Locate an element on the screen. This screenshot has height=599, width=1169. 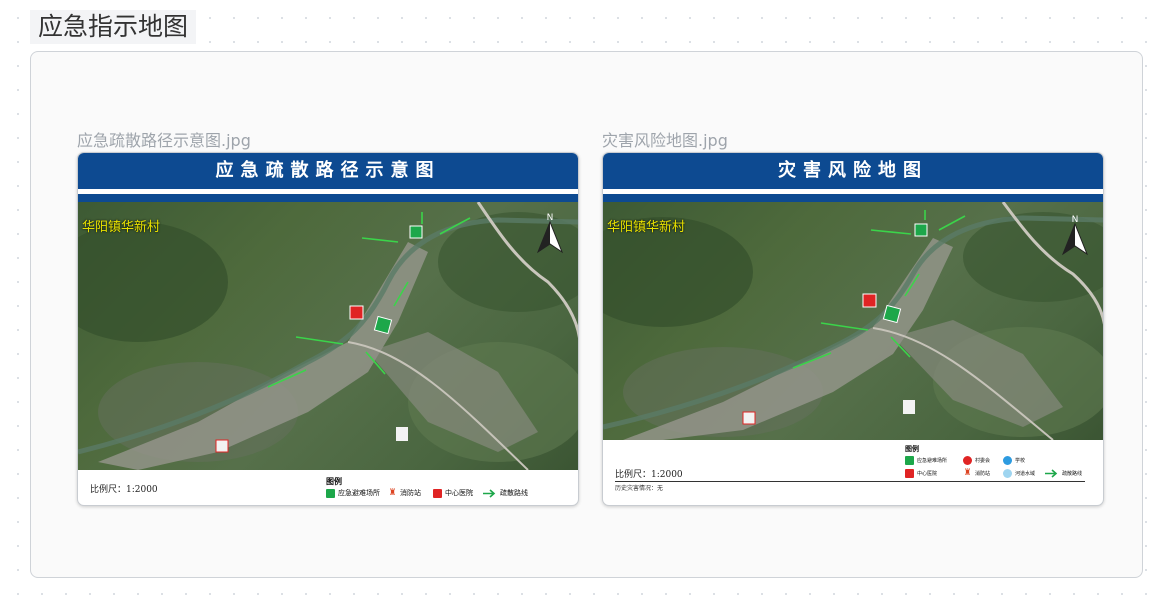
page-title: 应急指示地图 is located at coordinates (113, 27).